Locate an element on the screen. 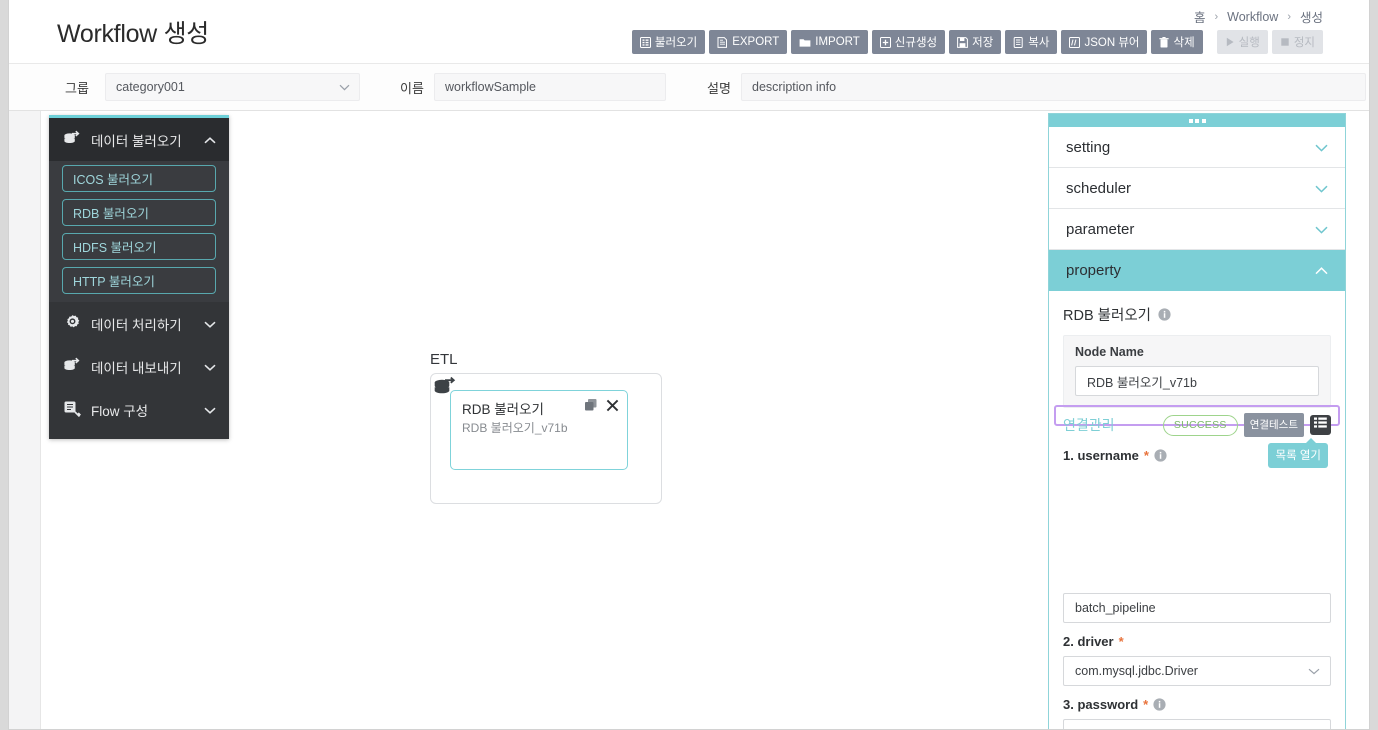 This screenshot has width=1378, height=730. open-list-button is located at coordinates (1320, 425).